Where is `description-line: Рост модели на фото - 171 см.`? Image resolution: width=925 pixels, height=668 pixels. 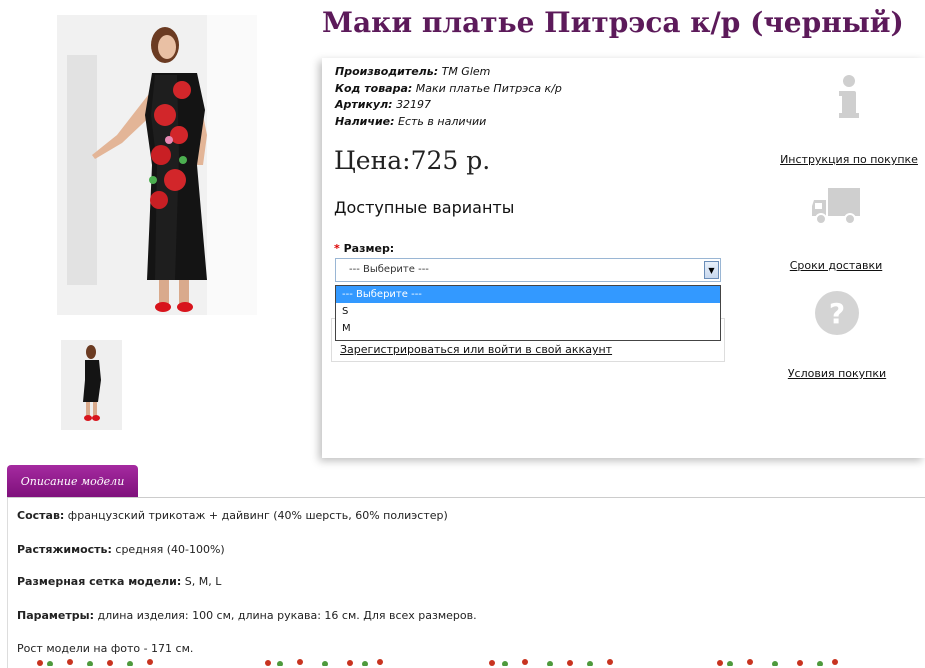 description-line: Рост модели на фото - 171 см. is located at coordinates (105, 648).